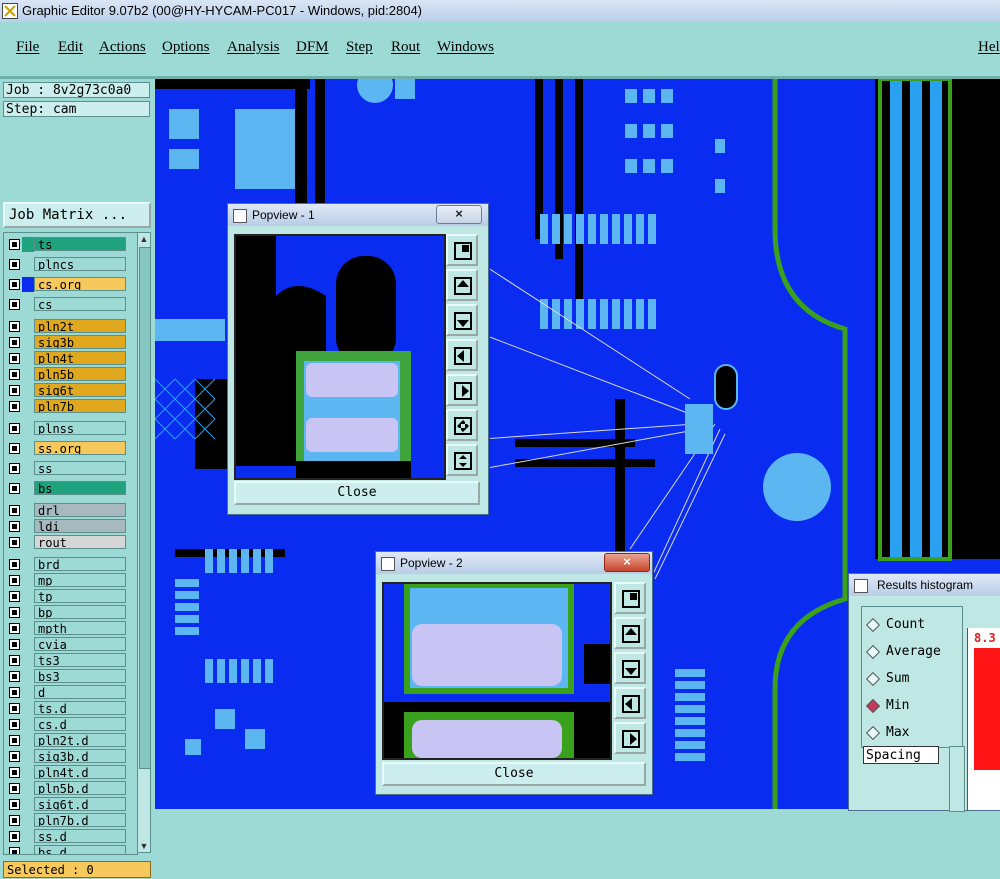  I want to click on layer-row: bs3, so click(66, 676).